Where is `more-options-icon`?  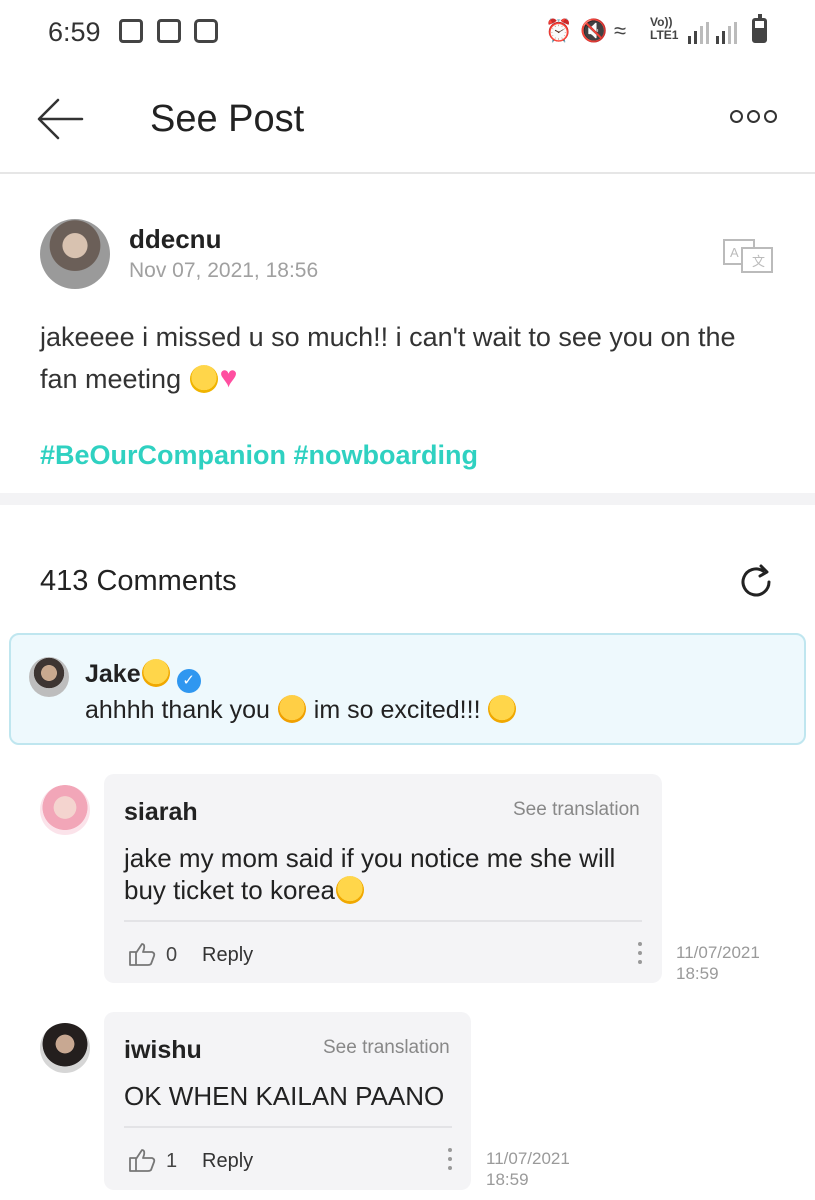 more-options-icon is located at coordinates (753, 116).